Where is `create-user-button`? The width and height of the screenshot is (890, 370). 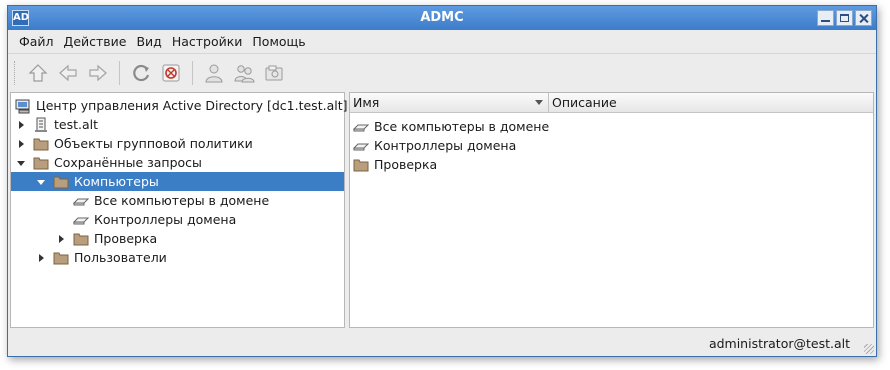 create-user-button is located at coordinates (214, 73).